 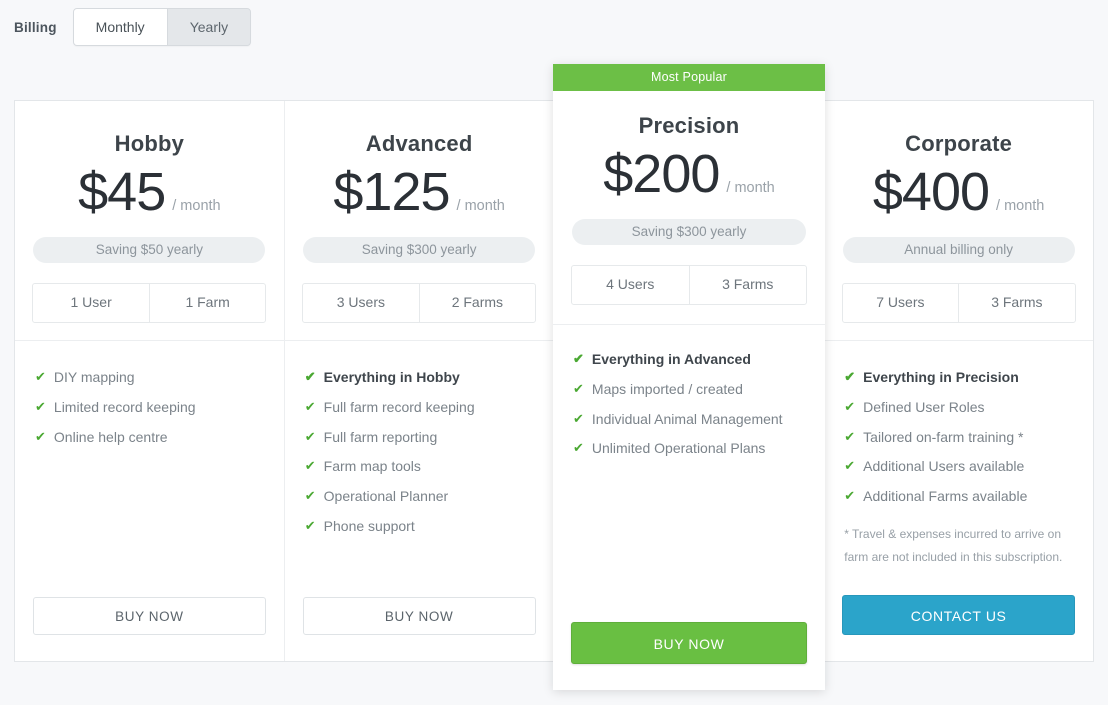 I want to click on feature-item: ✔ Maps imported / created, so click(x=689, y=389).